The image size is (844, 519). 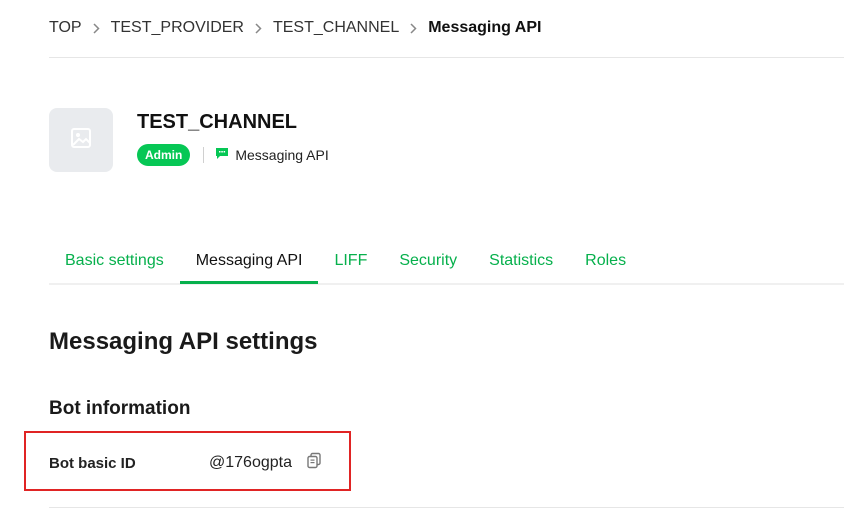 I want to click on meta-divider, so click(x=204, y=155).